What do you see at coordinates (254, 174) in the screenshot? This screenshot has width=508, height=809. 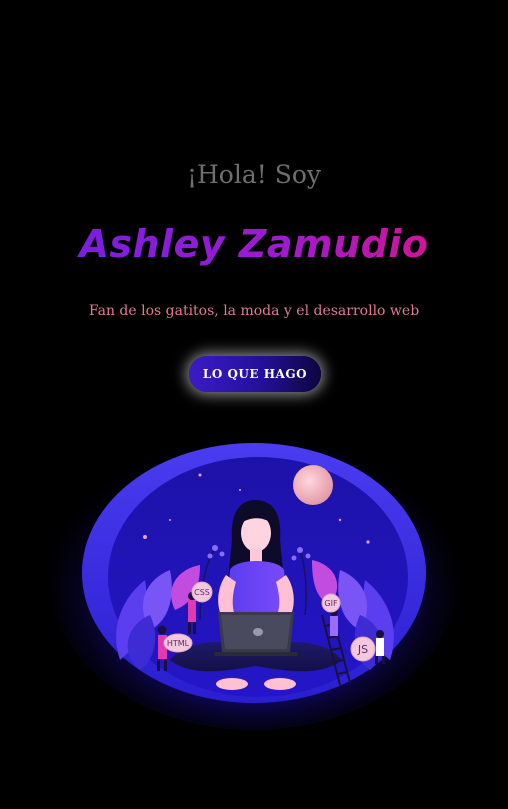 I see `greeting-text: ¡Hola! Soy` at bounding box center [254, 174].